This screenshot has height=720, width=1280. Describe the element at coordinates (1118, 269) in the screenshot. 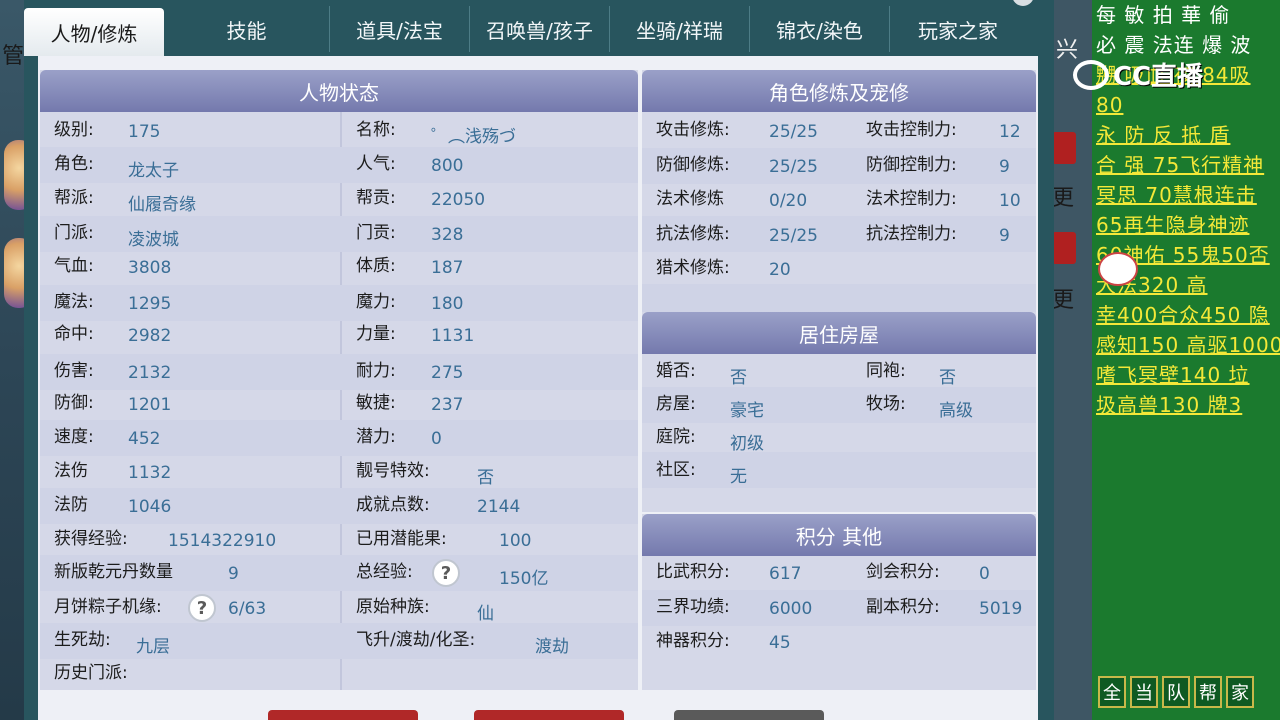

I see `npc-avatar-icon` at that location.